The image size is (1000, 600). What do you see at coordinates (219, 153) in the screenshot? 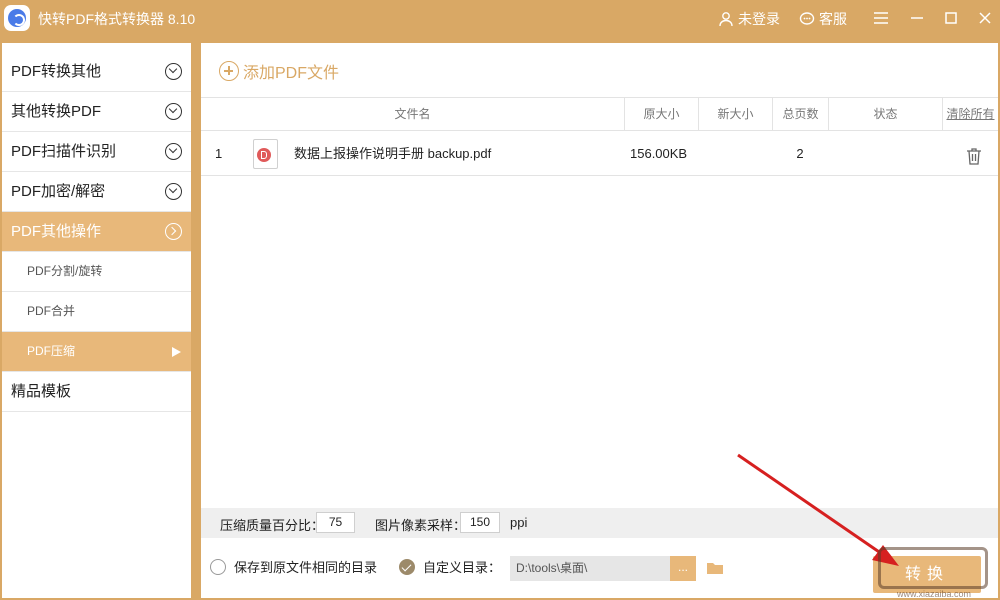
I see `row-index: 1` at bounding box center [219, 153].